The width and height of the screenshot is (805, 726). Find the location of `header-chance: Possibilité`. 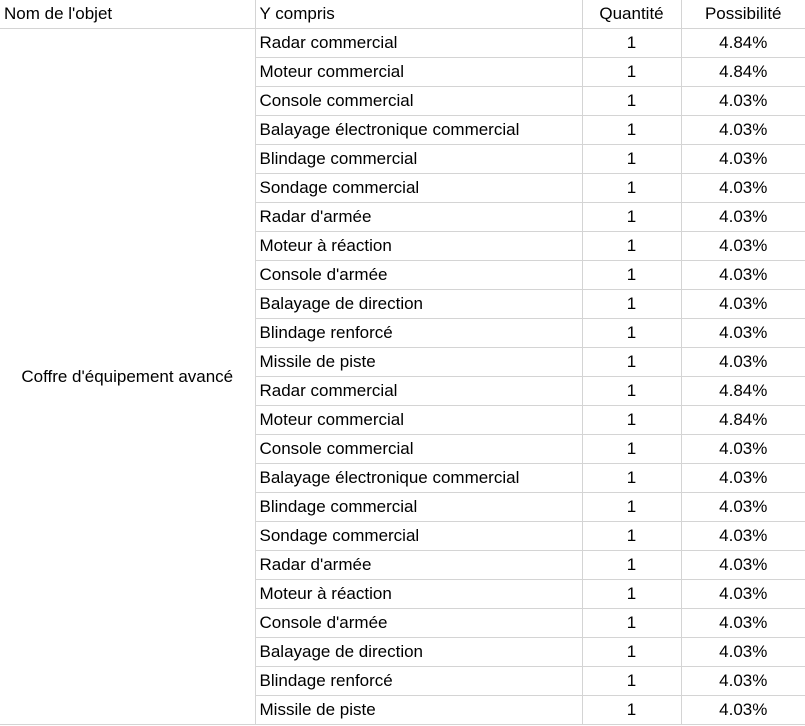

header-chance: Possibilité is located at coordinates (742, 14).